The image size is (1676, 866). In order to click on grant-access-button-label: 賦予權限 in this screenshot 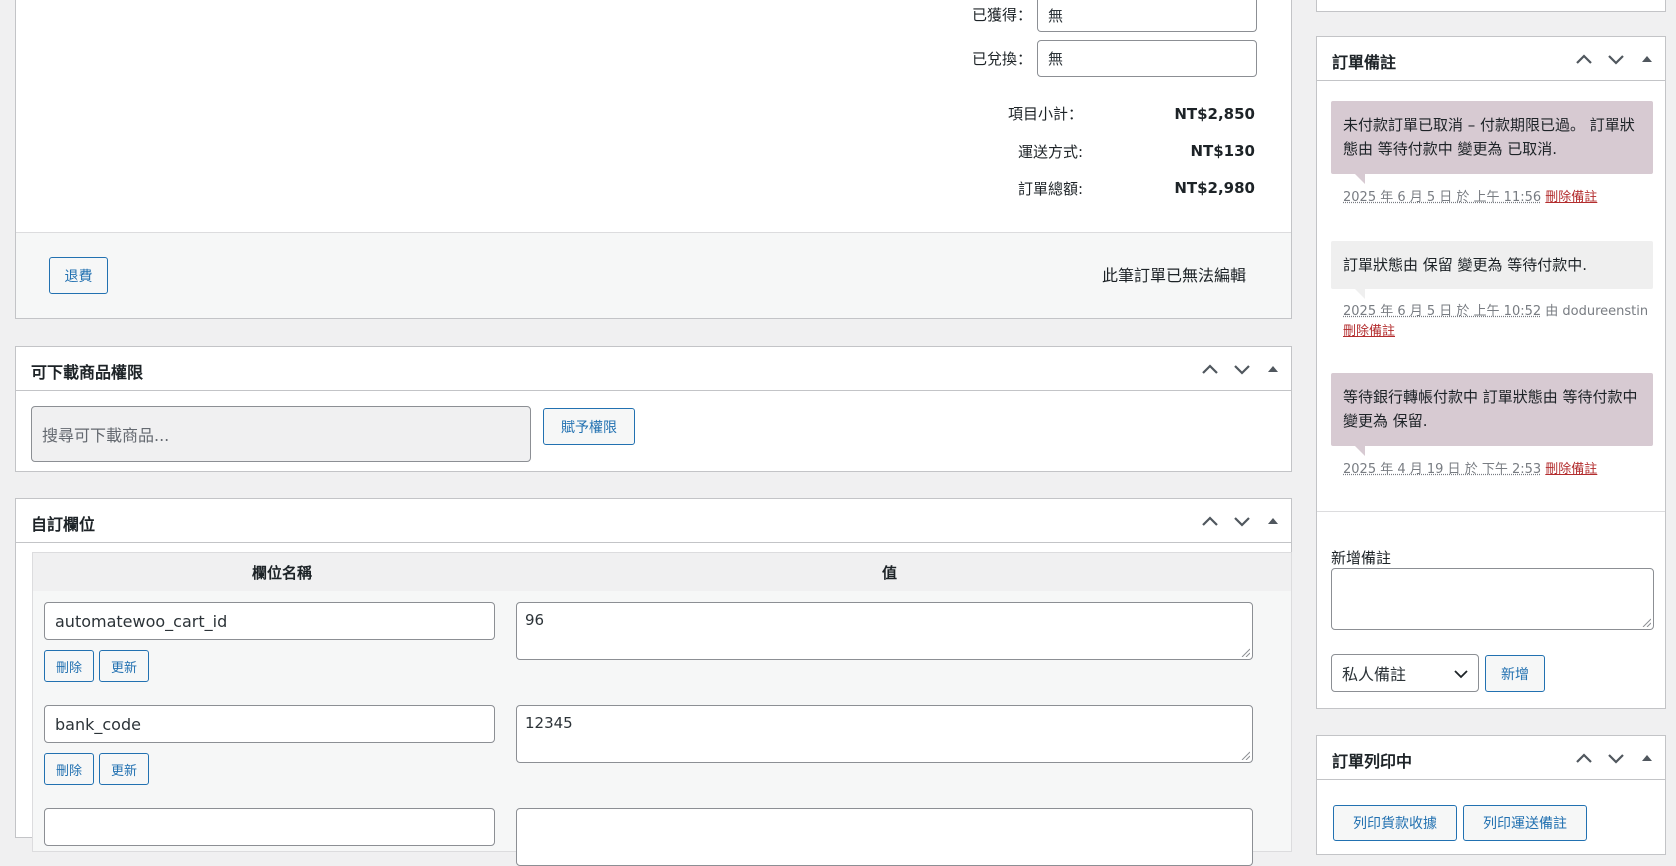, I will do `click(589, 427)`.